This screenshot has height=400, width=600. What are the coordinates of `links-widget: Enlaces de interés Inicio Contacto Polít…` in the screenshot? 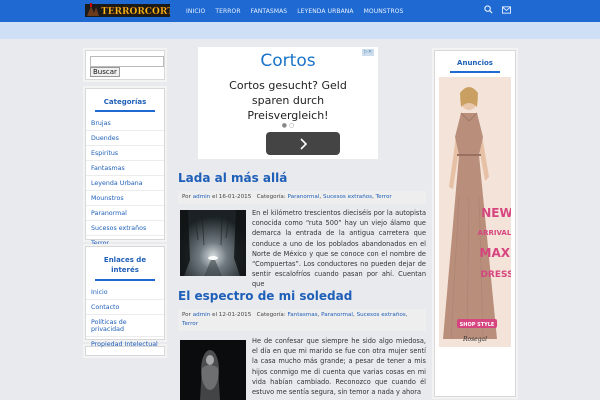 It's located at (125, 297).